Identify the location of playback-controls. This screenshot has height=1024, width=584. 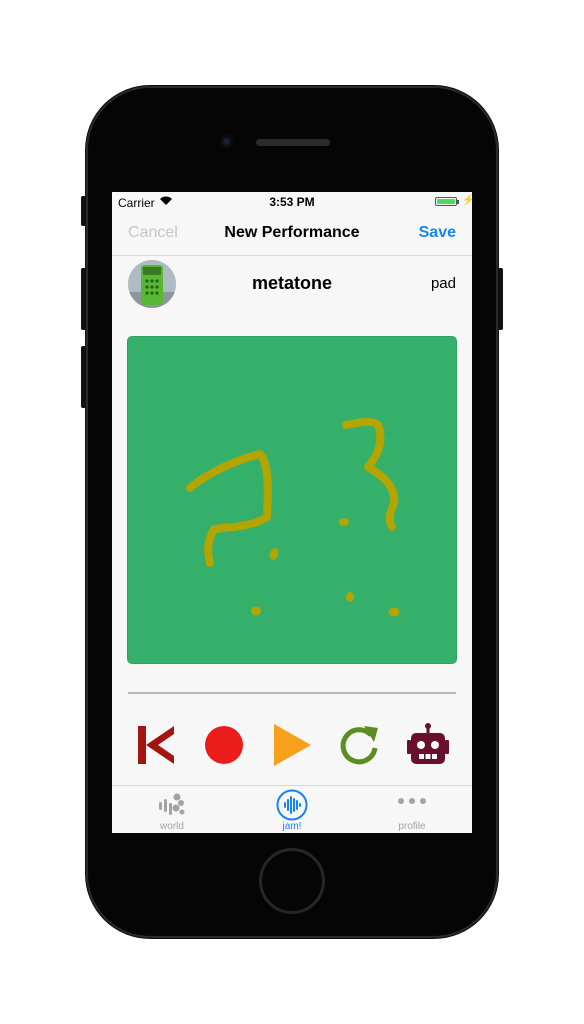
(292, 747).